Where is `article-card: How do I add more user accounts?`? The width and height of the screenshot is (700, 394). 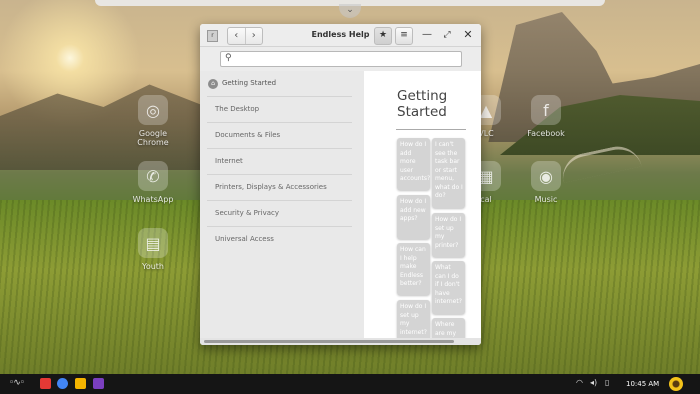
article-card: How do I add more user accounts? is located at coordinates (413, 164).